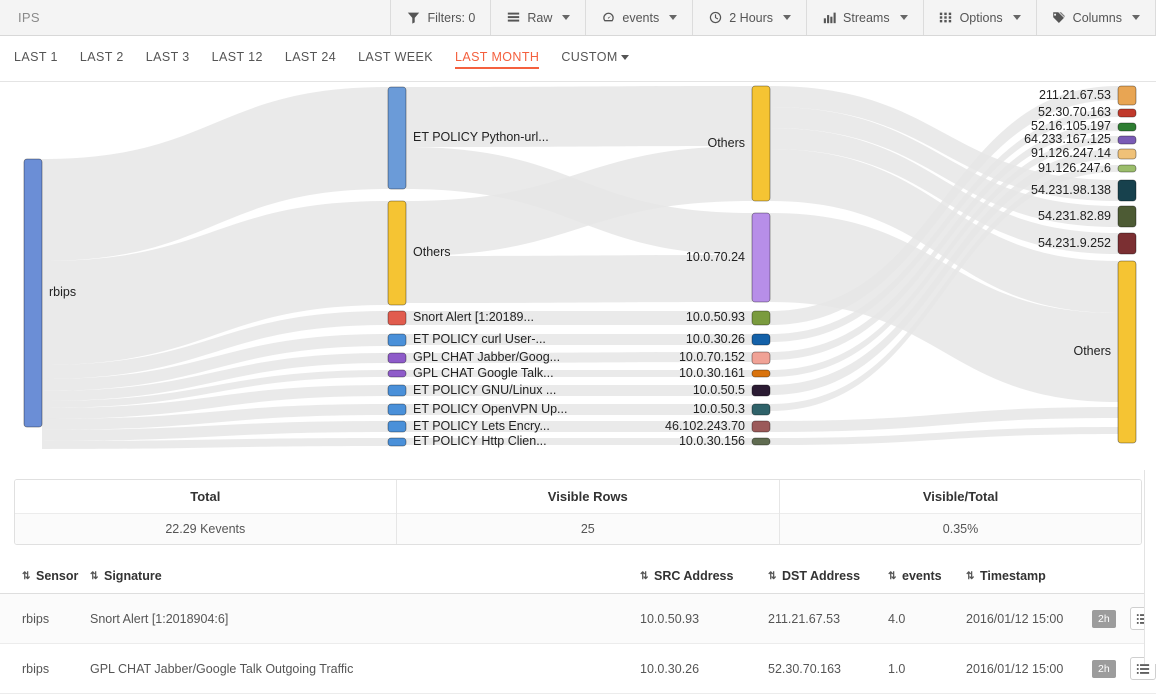 Image resolution: width=1156 pixels, height=694 pixels. Describe the element at coordinates (960, 528) in the screenshot. I see `summary-value-visible-total: 0.35%` at that location.